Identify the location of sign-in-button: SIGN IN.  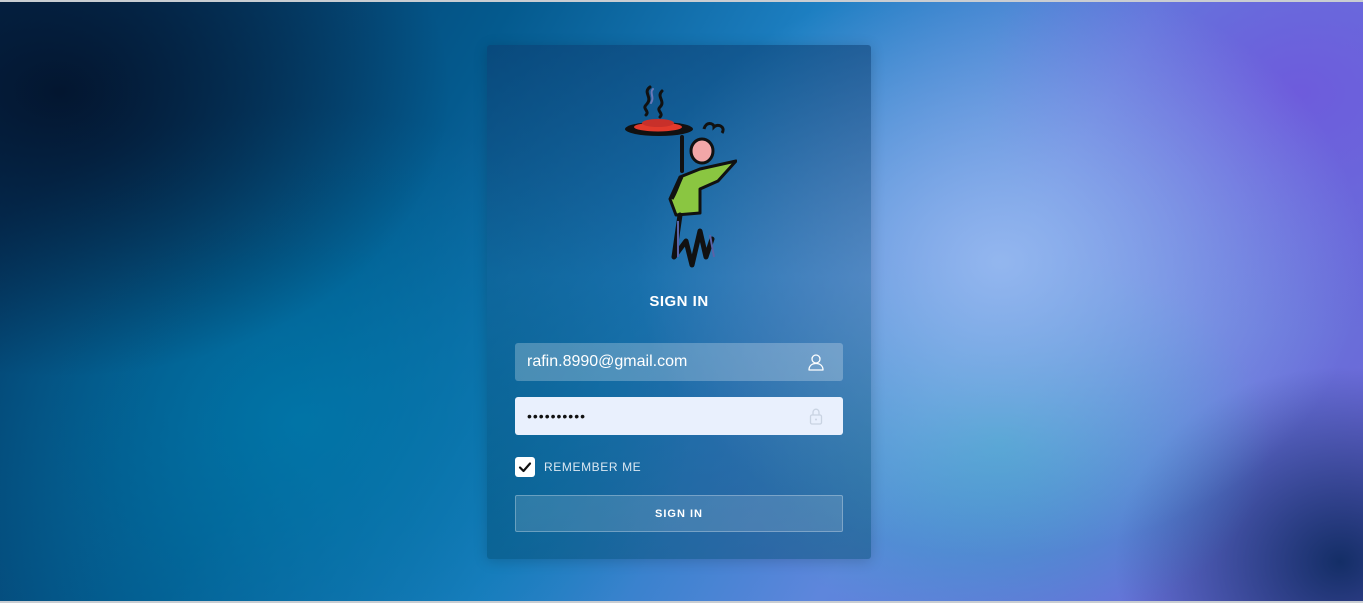
(679, 513).